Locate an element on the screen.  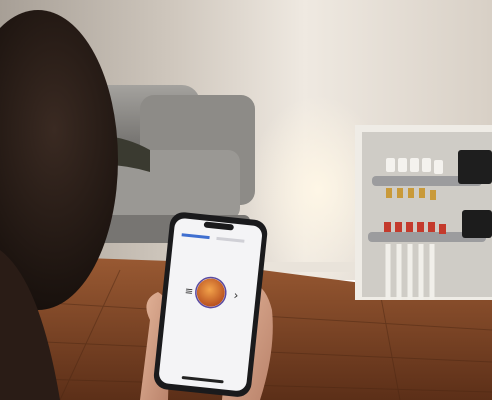
control-box is located at coordinates (475, 167).